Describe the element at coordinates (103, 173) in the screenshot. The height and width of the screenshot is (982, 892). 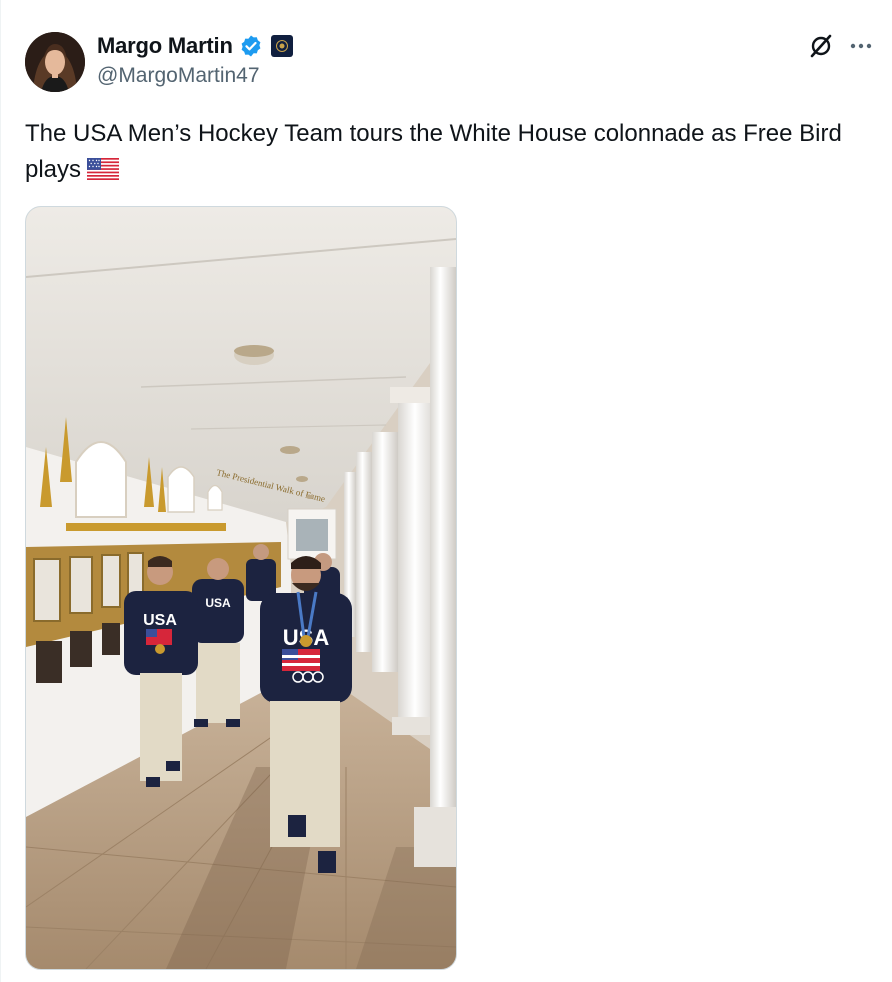
I see `us-flag-emoji` at that location.